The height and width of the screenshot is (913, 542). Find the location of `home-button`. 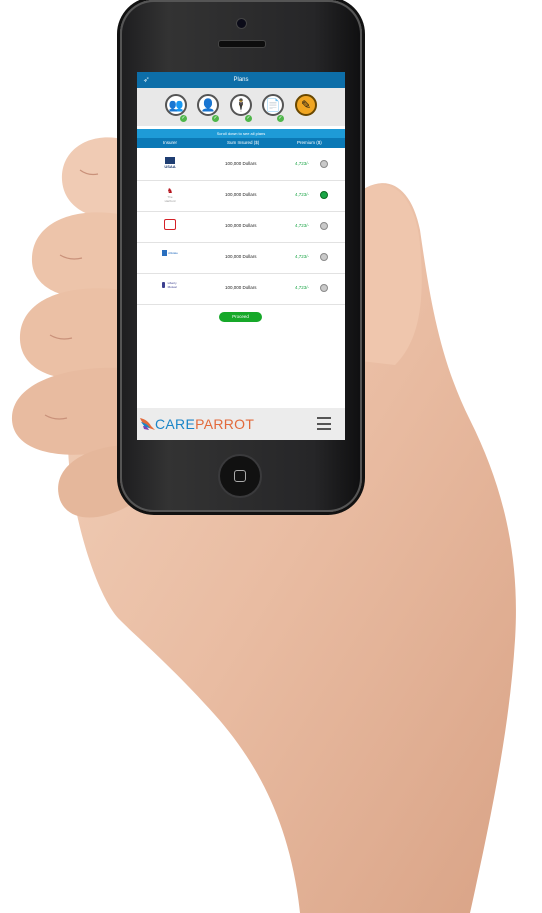

home-button is located at coordinates (240, 476).